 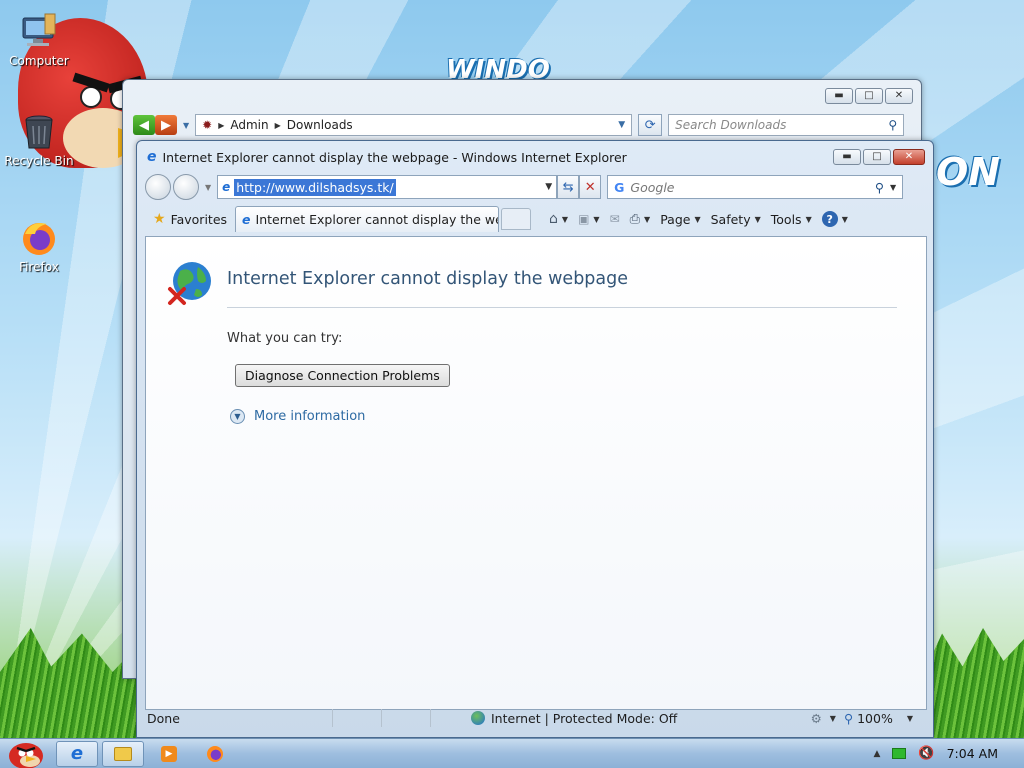 I want to click on home-button: ⌂ ▼, so click(x=558, y=219).